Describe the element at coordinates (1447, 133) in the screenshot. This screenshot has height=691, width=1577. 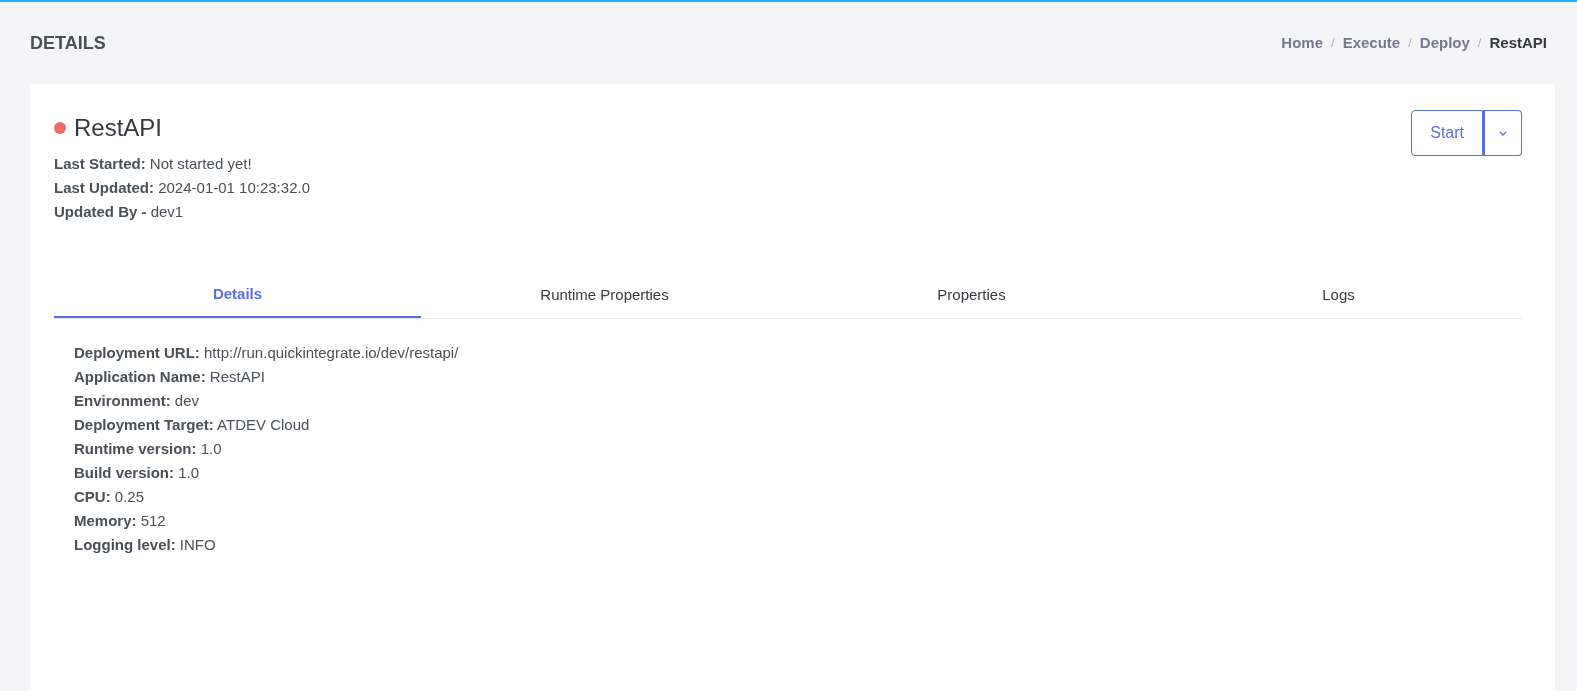
I see `start-button: Start` at that location.